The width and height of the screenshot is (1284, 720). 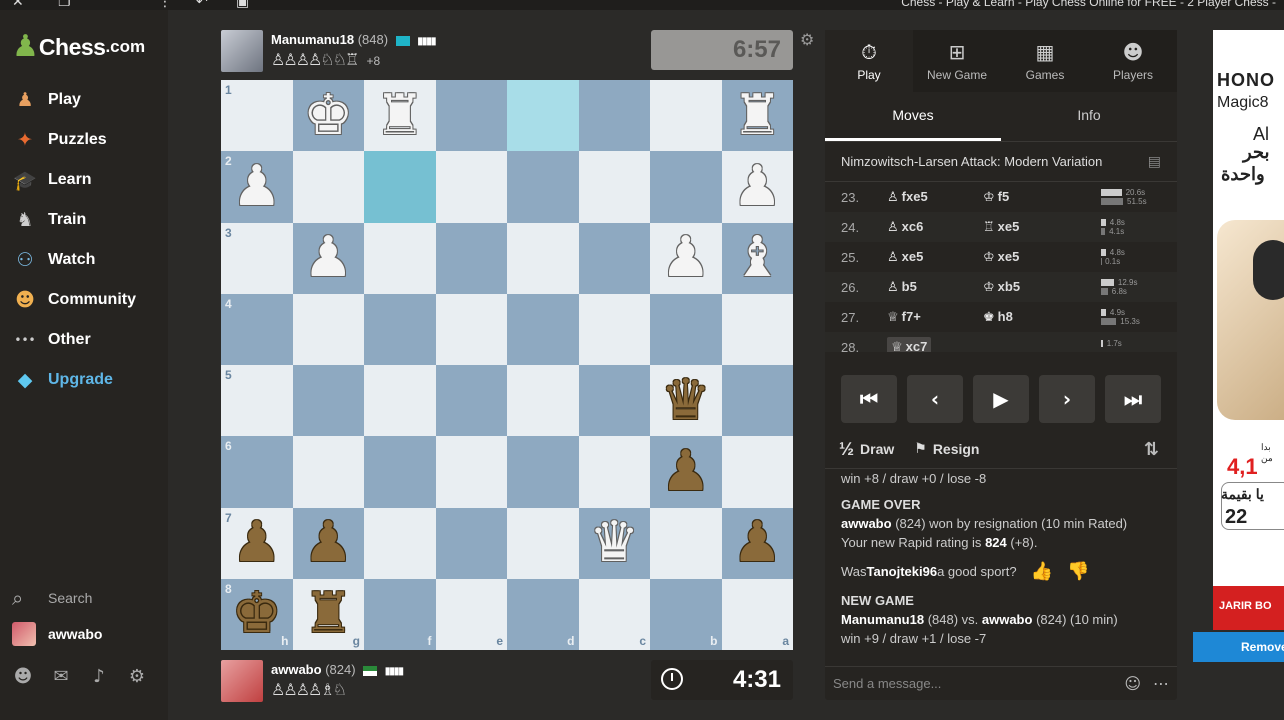 What do you see at coordinates (543, 329) in the screenshot?
I see `square-d4` at bounding box center [543, 329].